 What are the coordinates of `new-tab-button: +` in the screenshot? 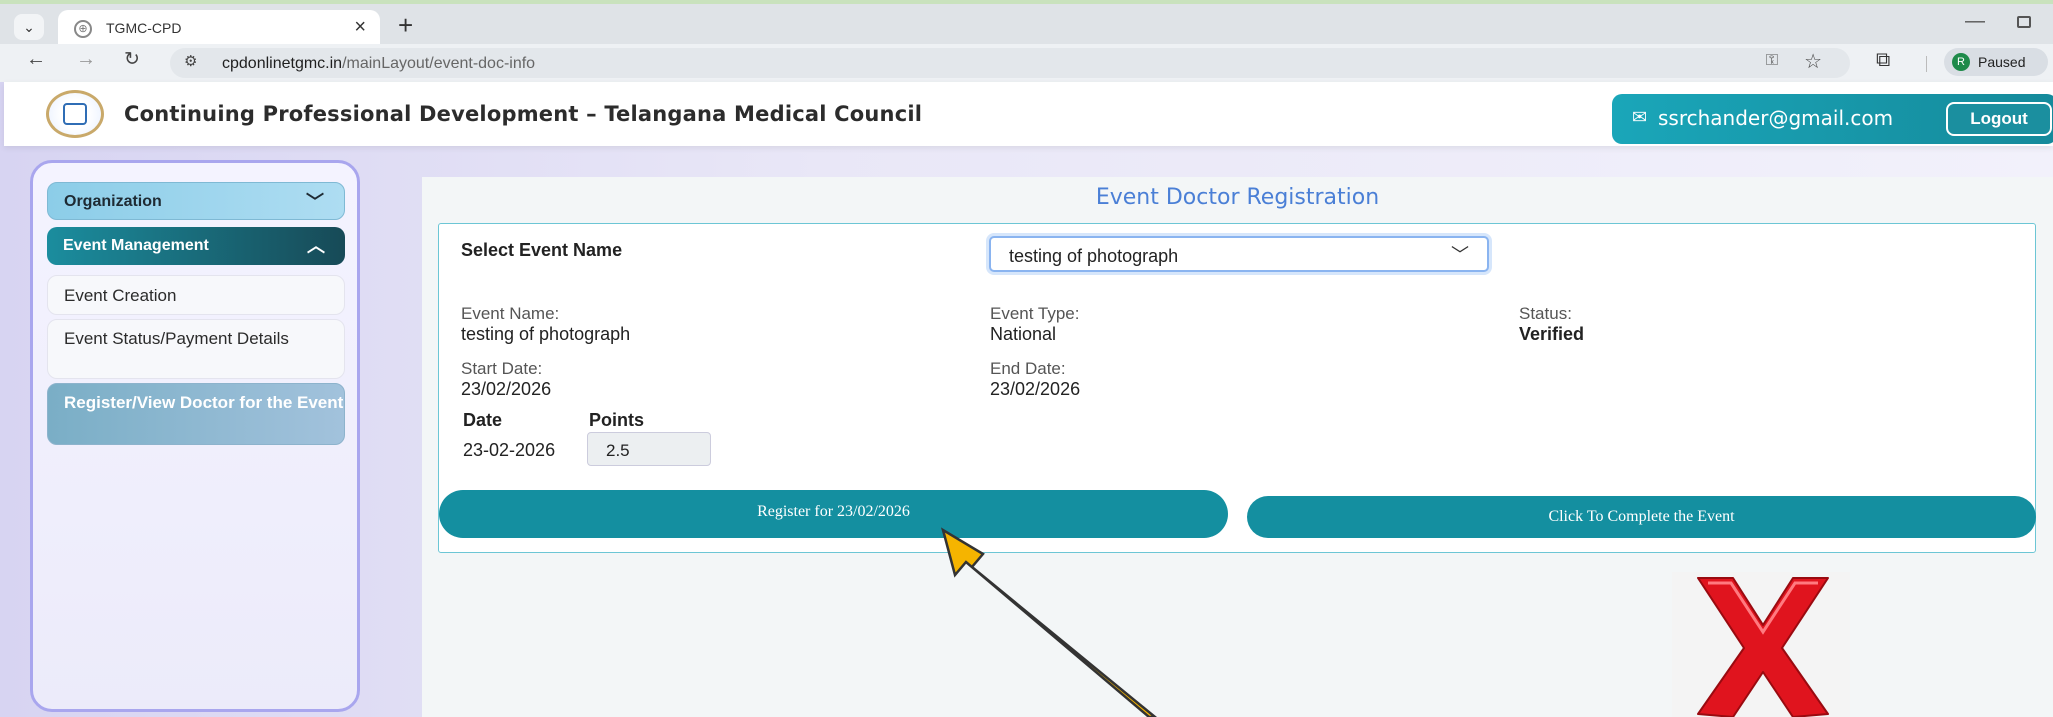 It's located at (405, 25).